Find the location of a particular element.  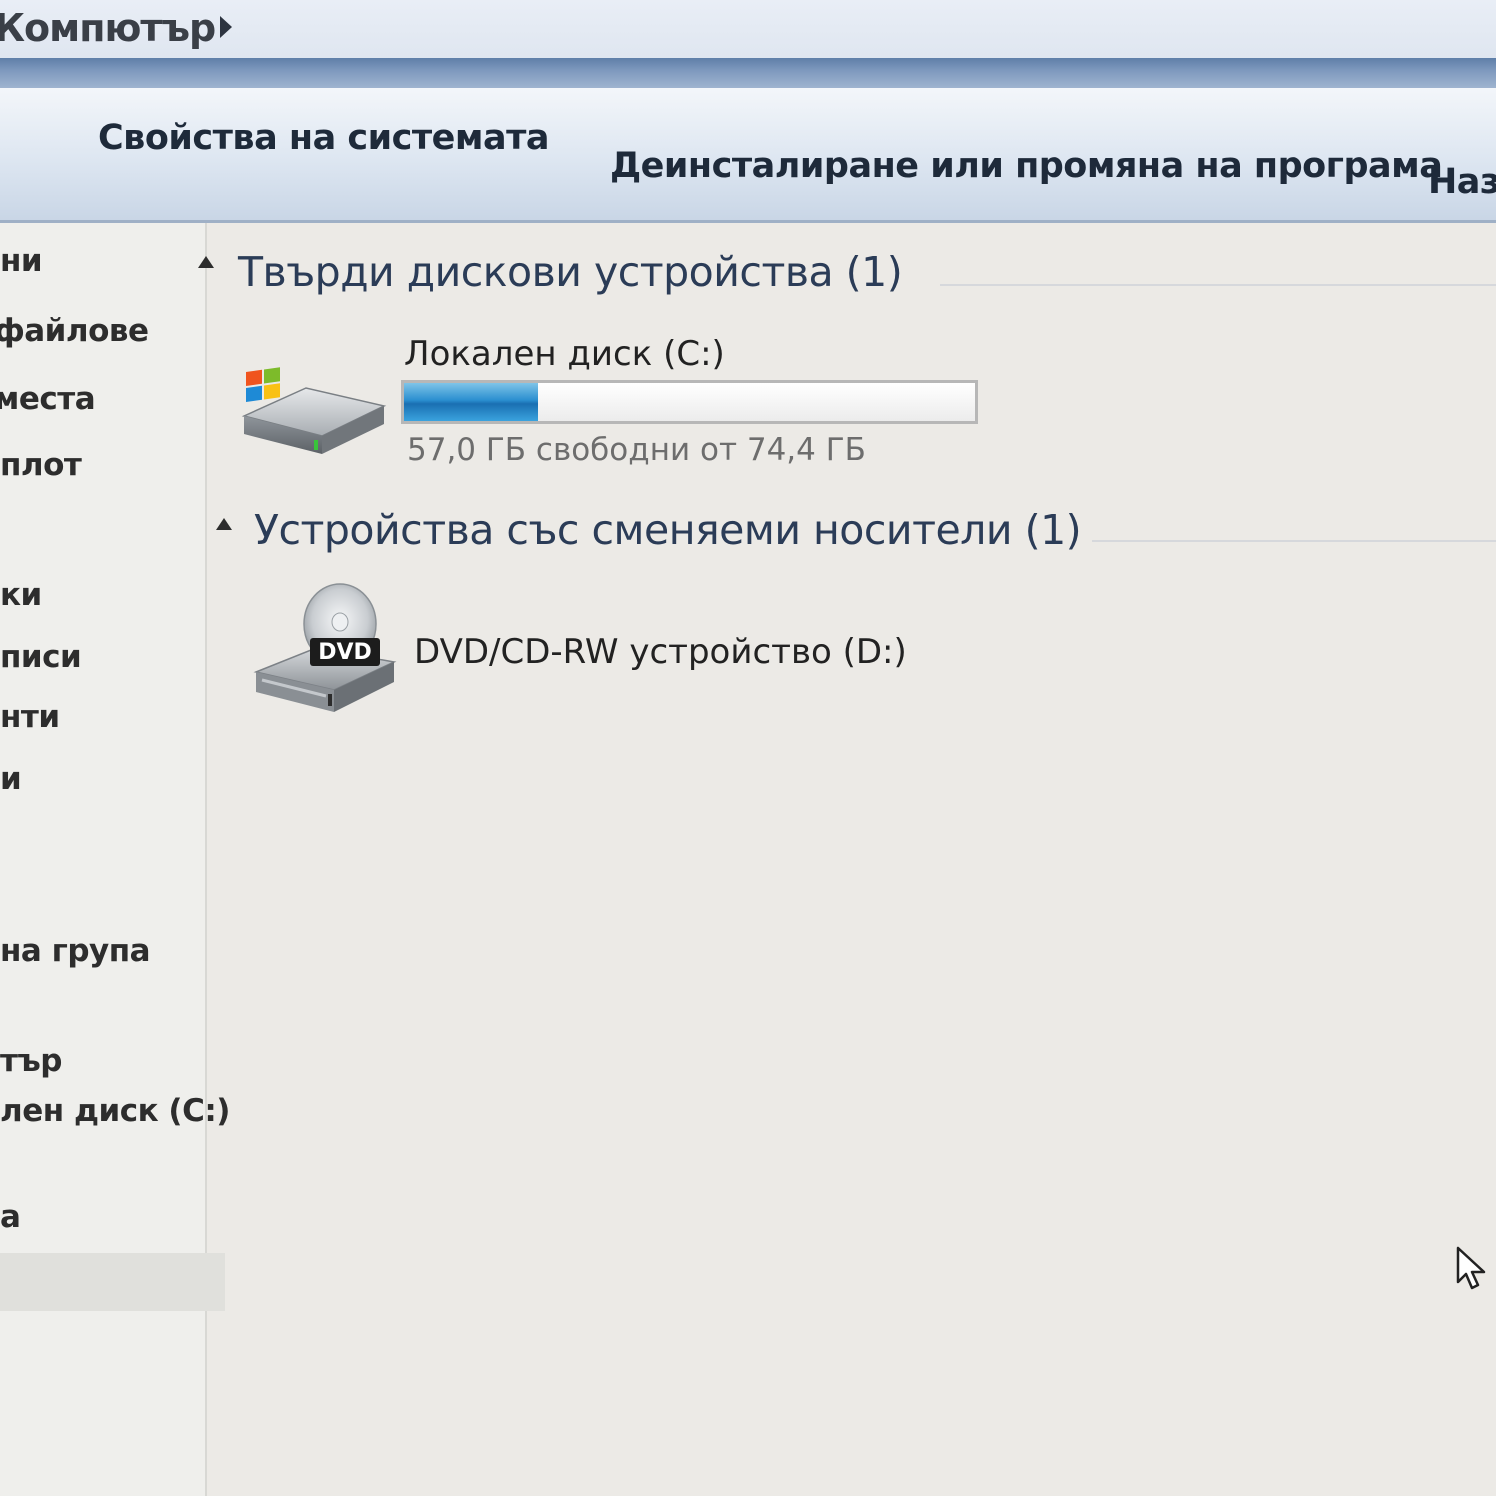

group-header-removable: Устройства със сменяеми носители (1) is located at coordinates (668, 530).